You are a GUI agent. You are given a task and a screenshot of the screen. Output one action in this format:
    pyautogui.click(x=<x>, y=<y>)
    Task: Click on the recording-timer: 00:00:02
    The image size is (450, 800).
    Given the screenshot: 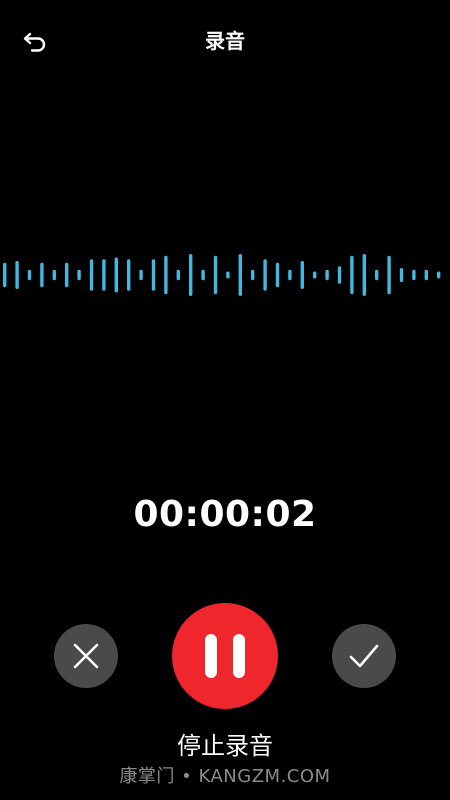 What is the action you would take?
    pyautogui.click(x=225, y=514)
    